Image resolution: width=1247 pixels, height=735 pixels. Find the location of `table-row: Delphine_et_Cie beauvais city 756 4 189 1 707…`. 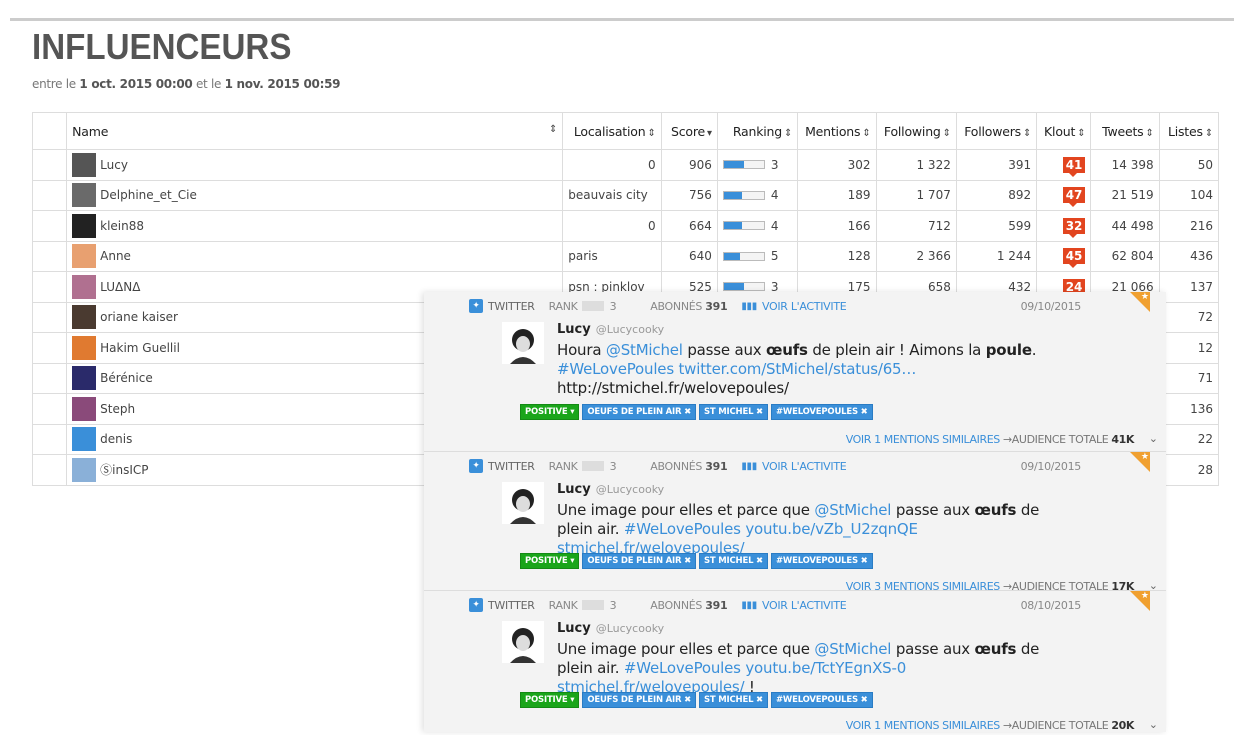

table-row: Delphine_et_Cie beauvais city 756 4 189 1 707… is located at coordinates (625, 195).